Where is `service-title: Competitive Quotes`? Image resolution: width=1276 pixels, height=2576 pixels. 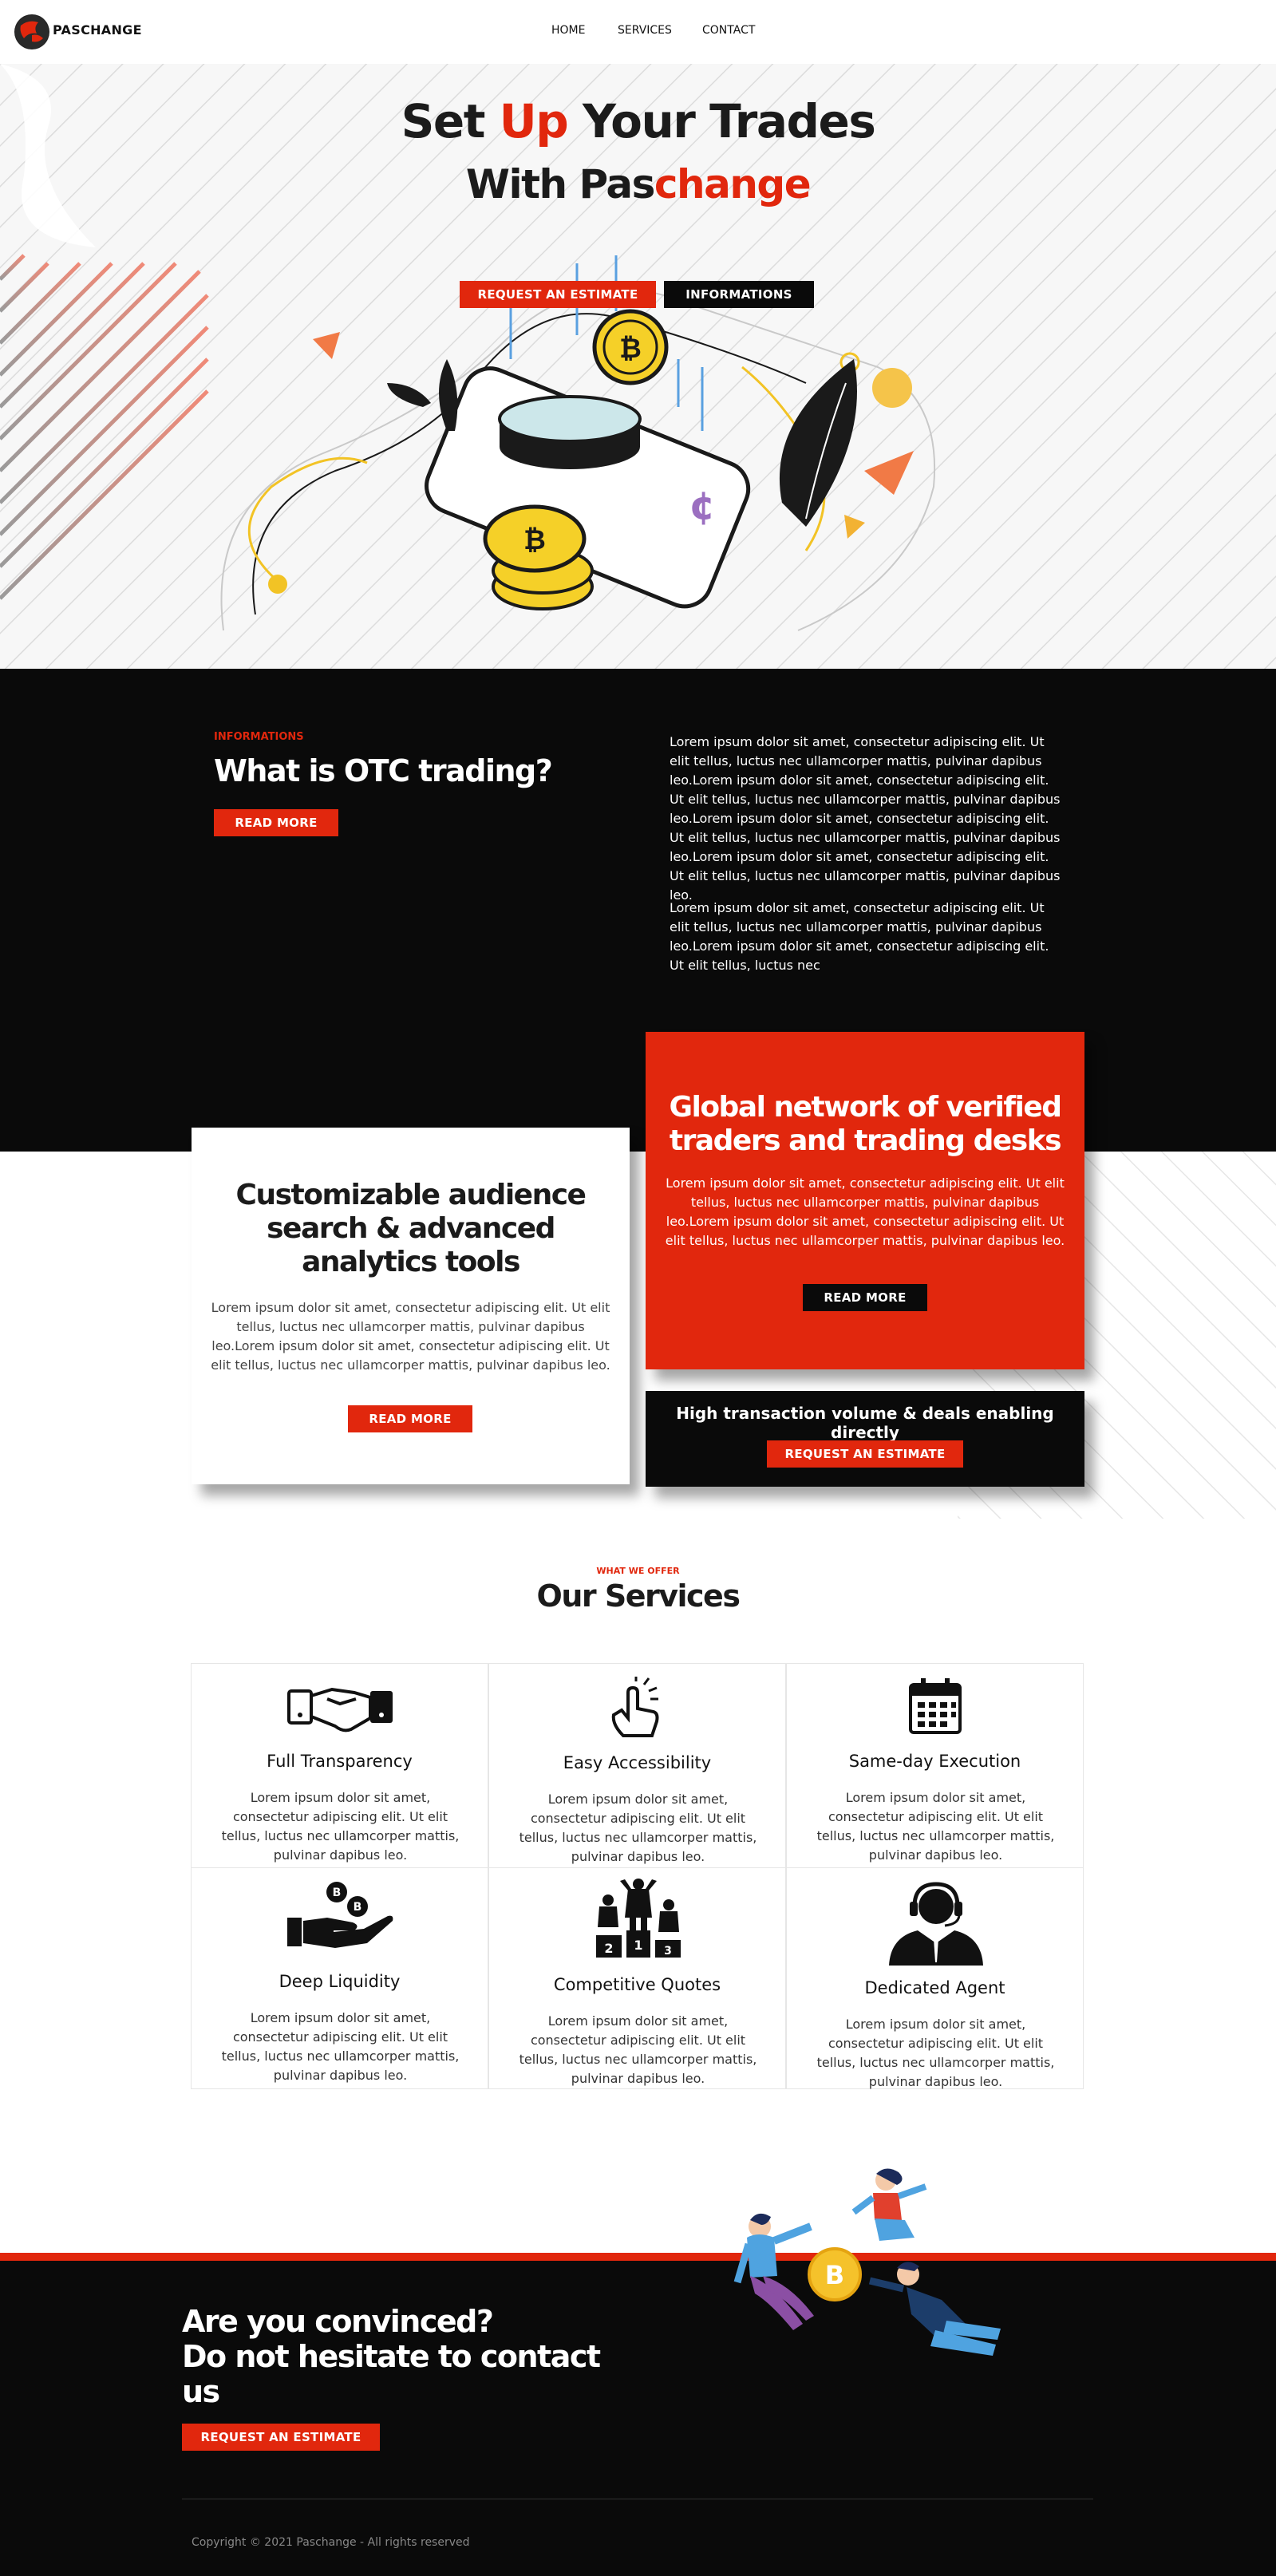 service-title: Competitive Quotes is located at coordinates (637, 1984).